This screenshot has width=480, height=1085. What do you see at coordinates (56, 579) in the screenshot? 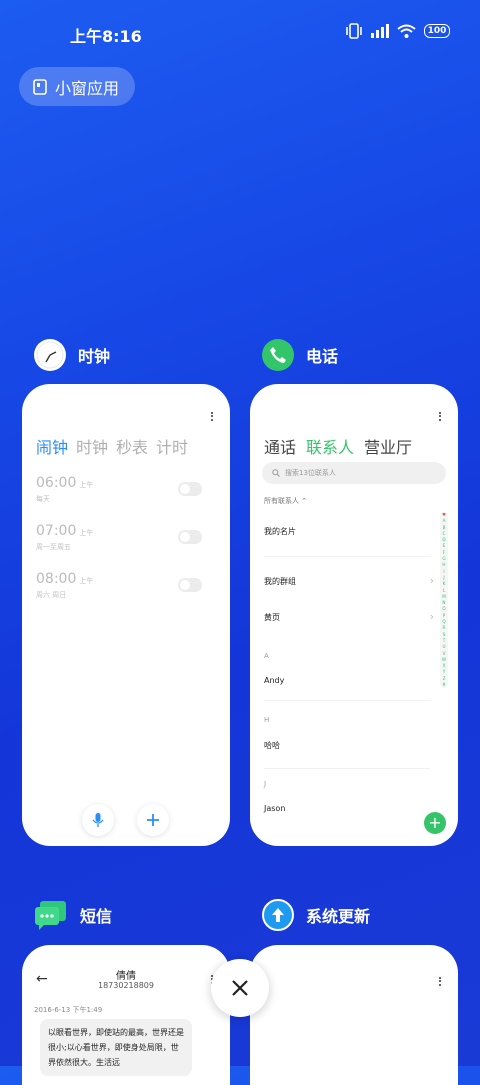
I see `alarm-time: 08:00` at bounding box center [56, 579].